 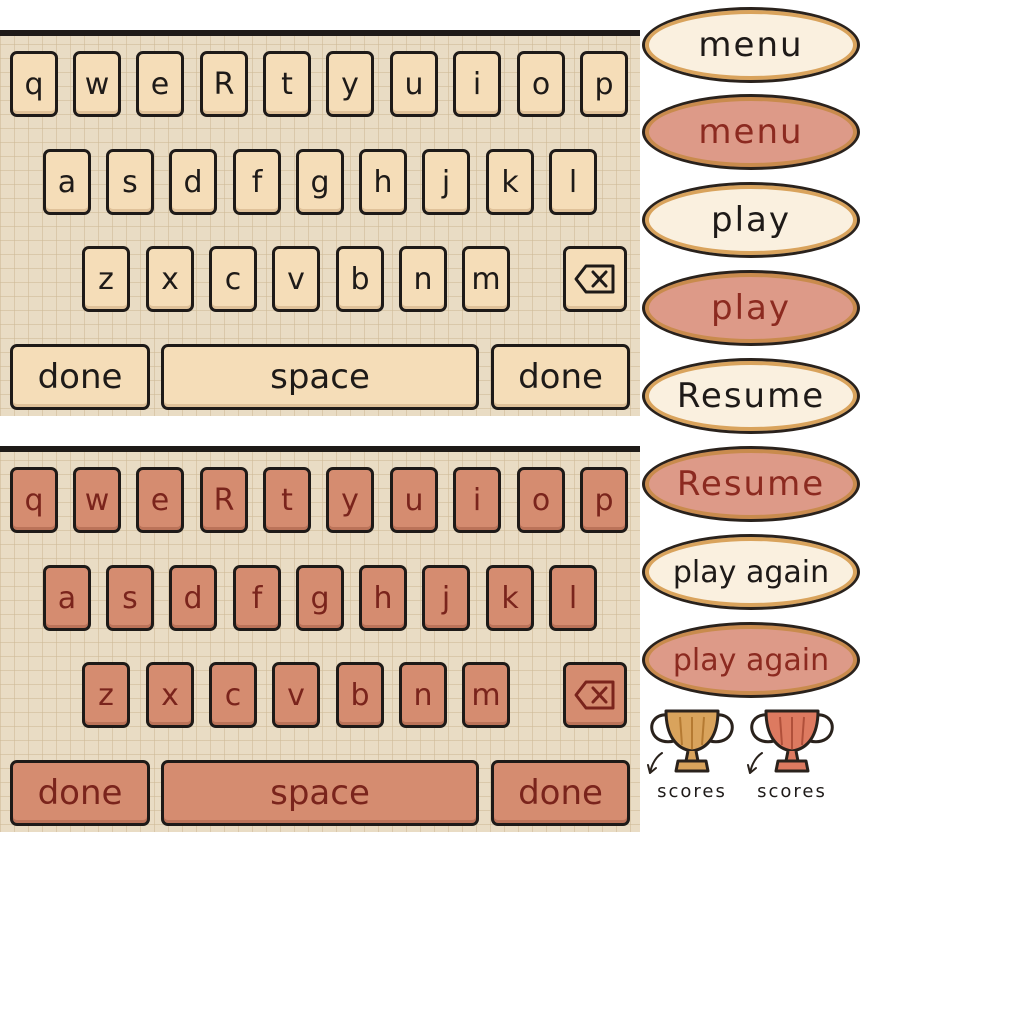 What do you see at coordinates (751, 308) in the screenshot?
I see `play-button-pressed: play` at bounding box center [751, 308].